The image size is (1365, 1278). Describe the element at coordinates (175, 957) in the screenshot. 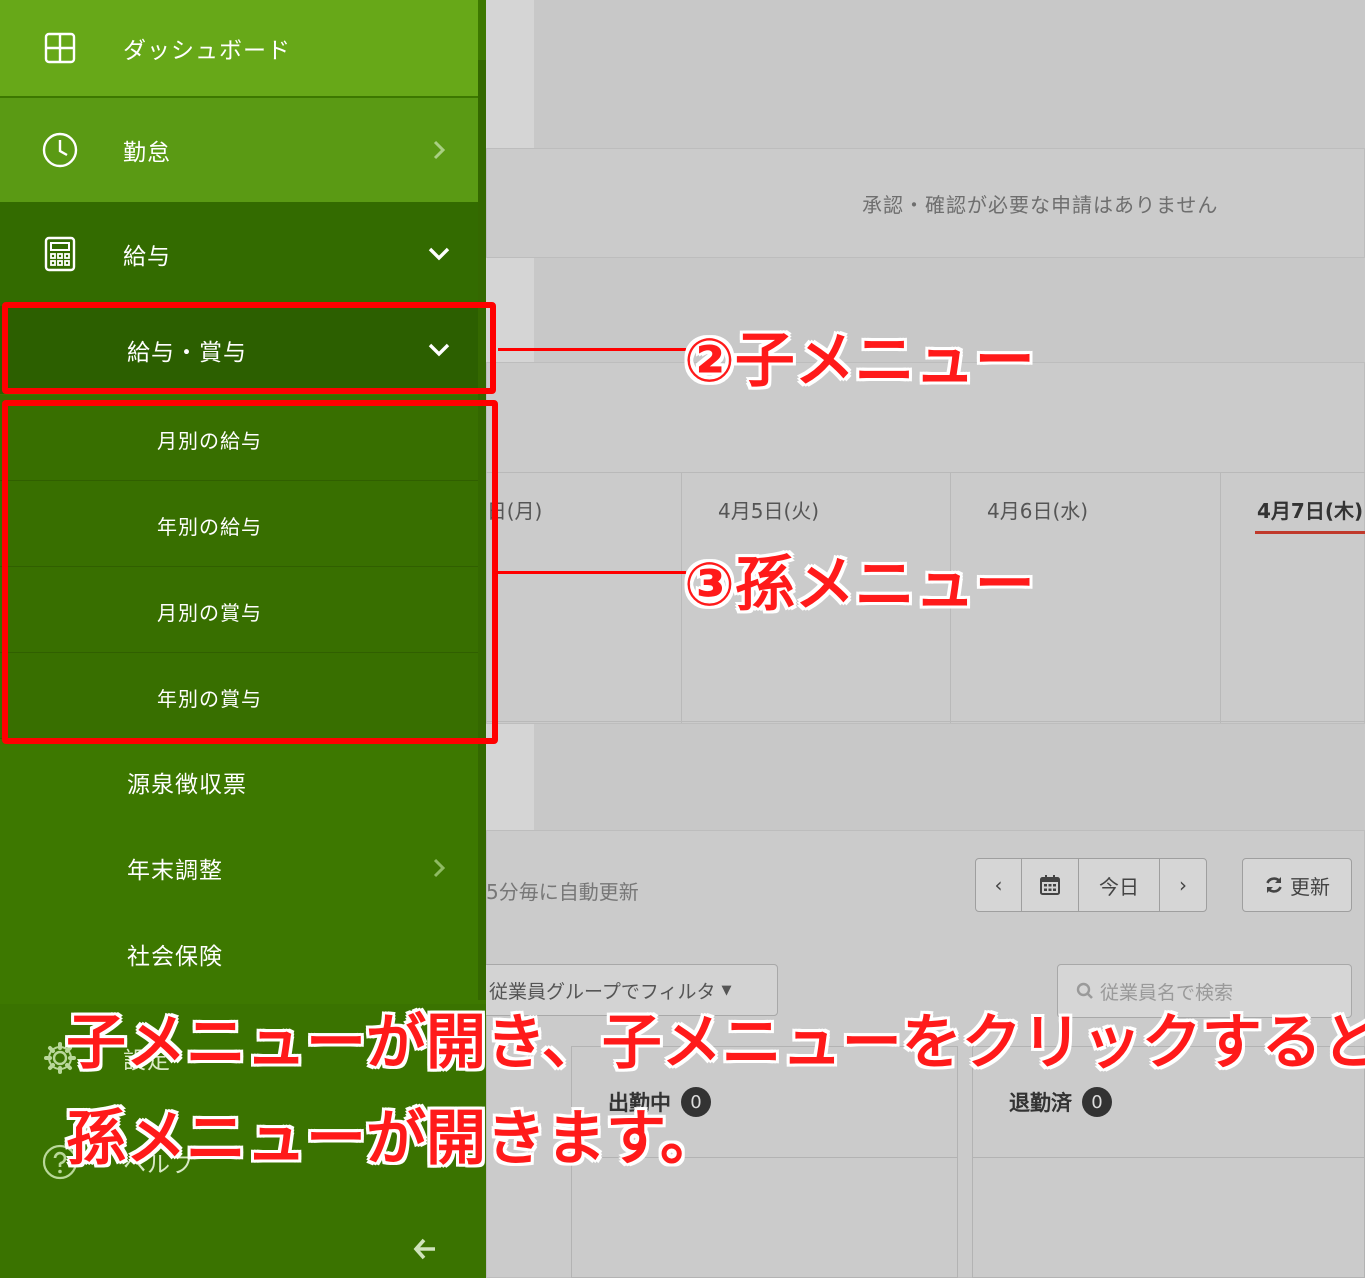

I see `sidebar-item-label: 社会保険` at that location.